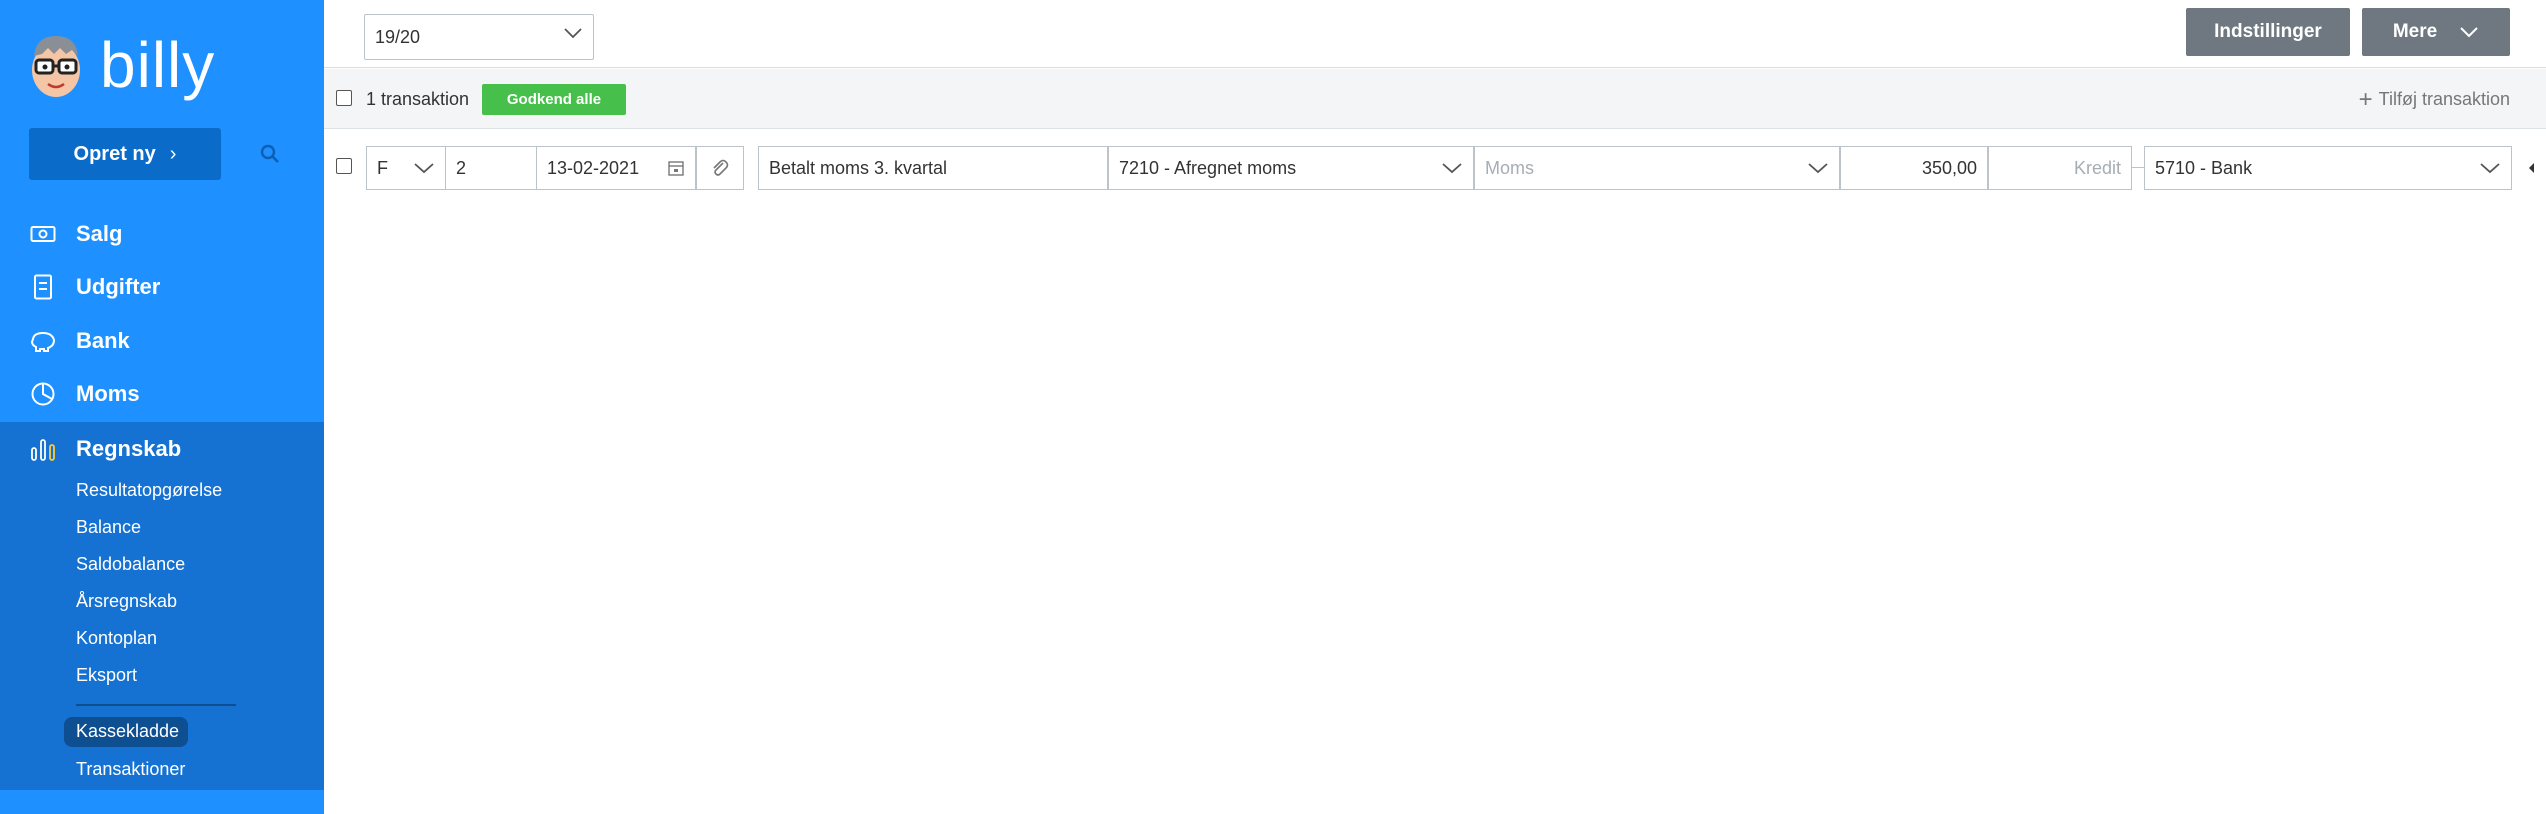  What do you see at coordinates (418, 99) in the screenshot?
I see `transaction-count: 1 transaktion` at bounding box center [418, 99].